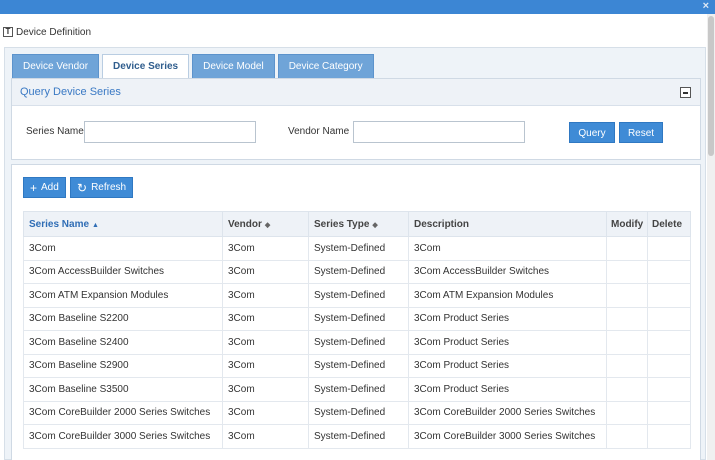 The height and width of the screenshot is (460, 715). What do you see at coordinates (711, 237) in the screenshot?
I see `vertical-scrollbar` at bounding box center [711, 237].